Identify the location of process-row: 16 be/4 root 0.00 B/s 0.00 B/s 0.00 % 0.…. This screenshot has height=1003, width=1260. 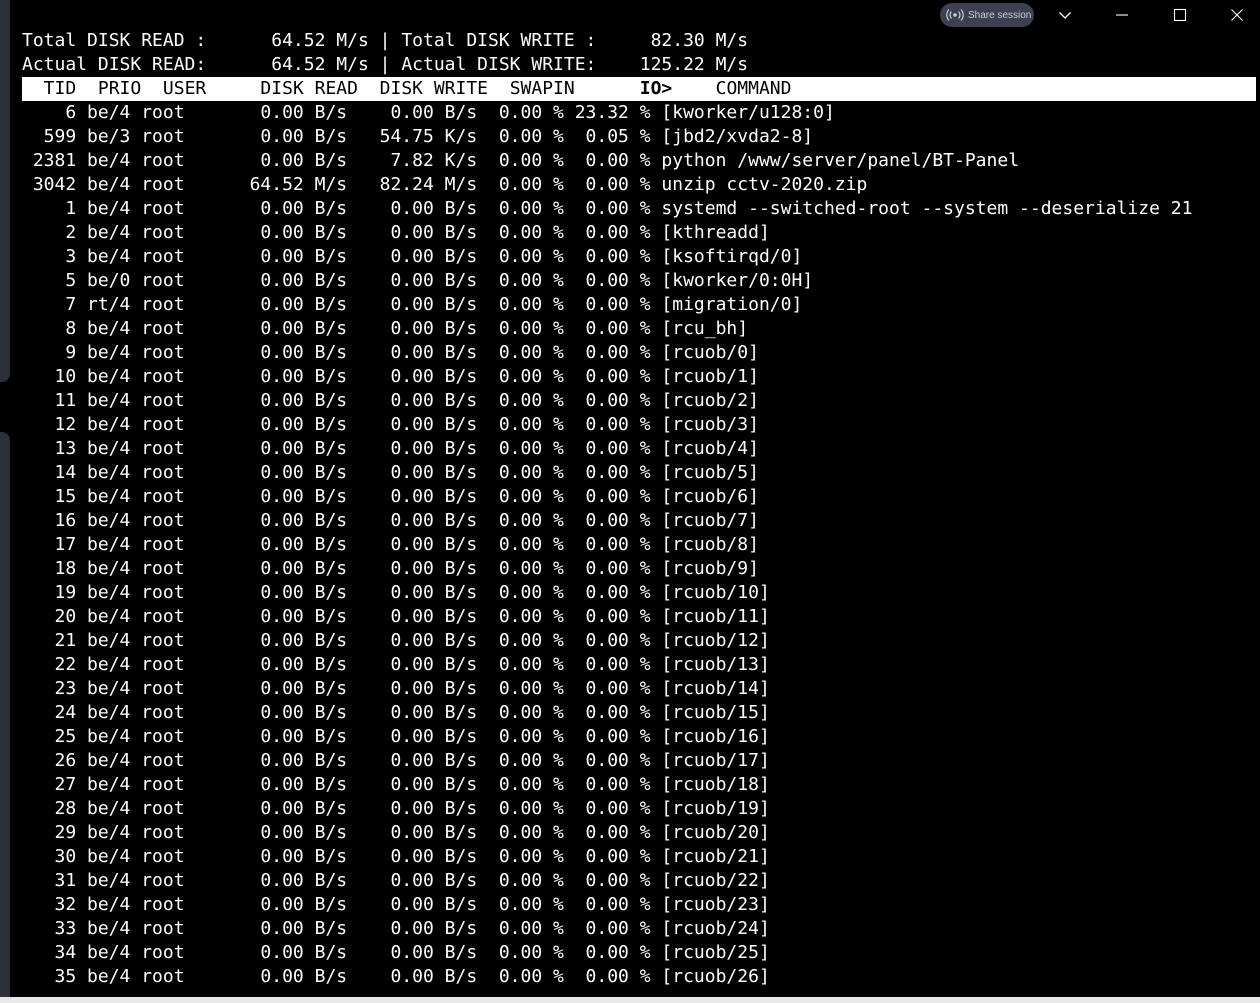
(639, 521).